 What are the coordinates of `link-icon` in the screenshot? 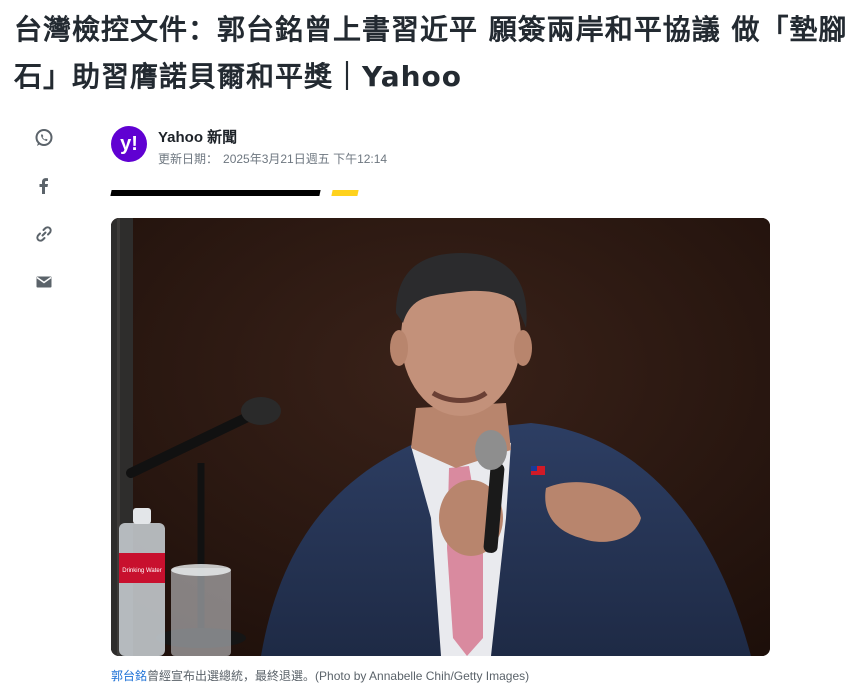 It's located at (44, 234).